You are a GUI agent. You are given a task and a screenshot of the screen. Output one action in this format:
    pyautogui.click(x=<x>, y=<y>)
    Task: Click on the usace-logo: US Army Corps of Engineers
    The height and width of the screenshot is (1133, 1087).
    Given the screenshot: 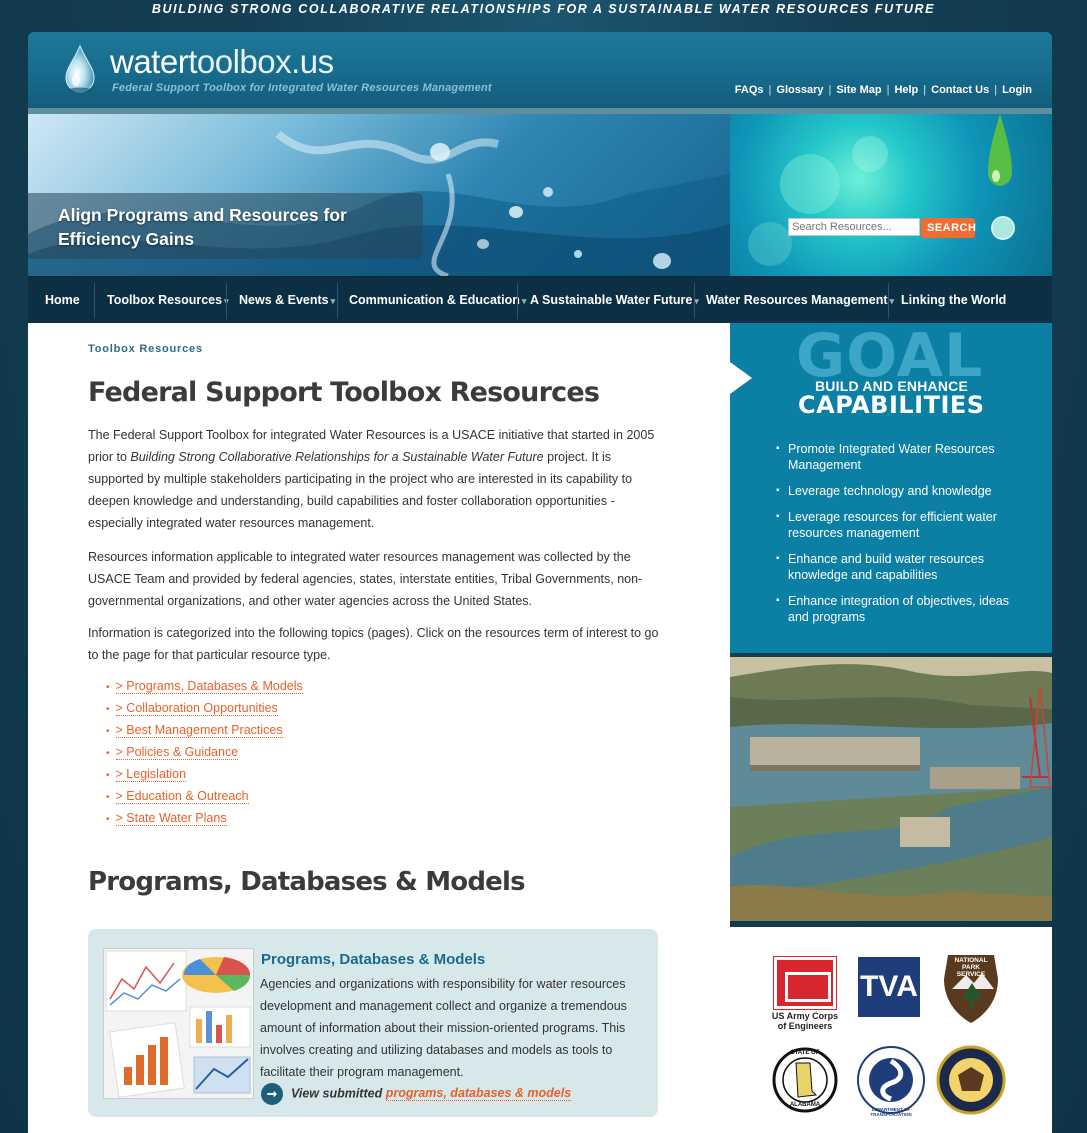 What is the action you would take?
    pyautogui.click(x=805, y=993)
    